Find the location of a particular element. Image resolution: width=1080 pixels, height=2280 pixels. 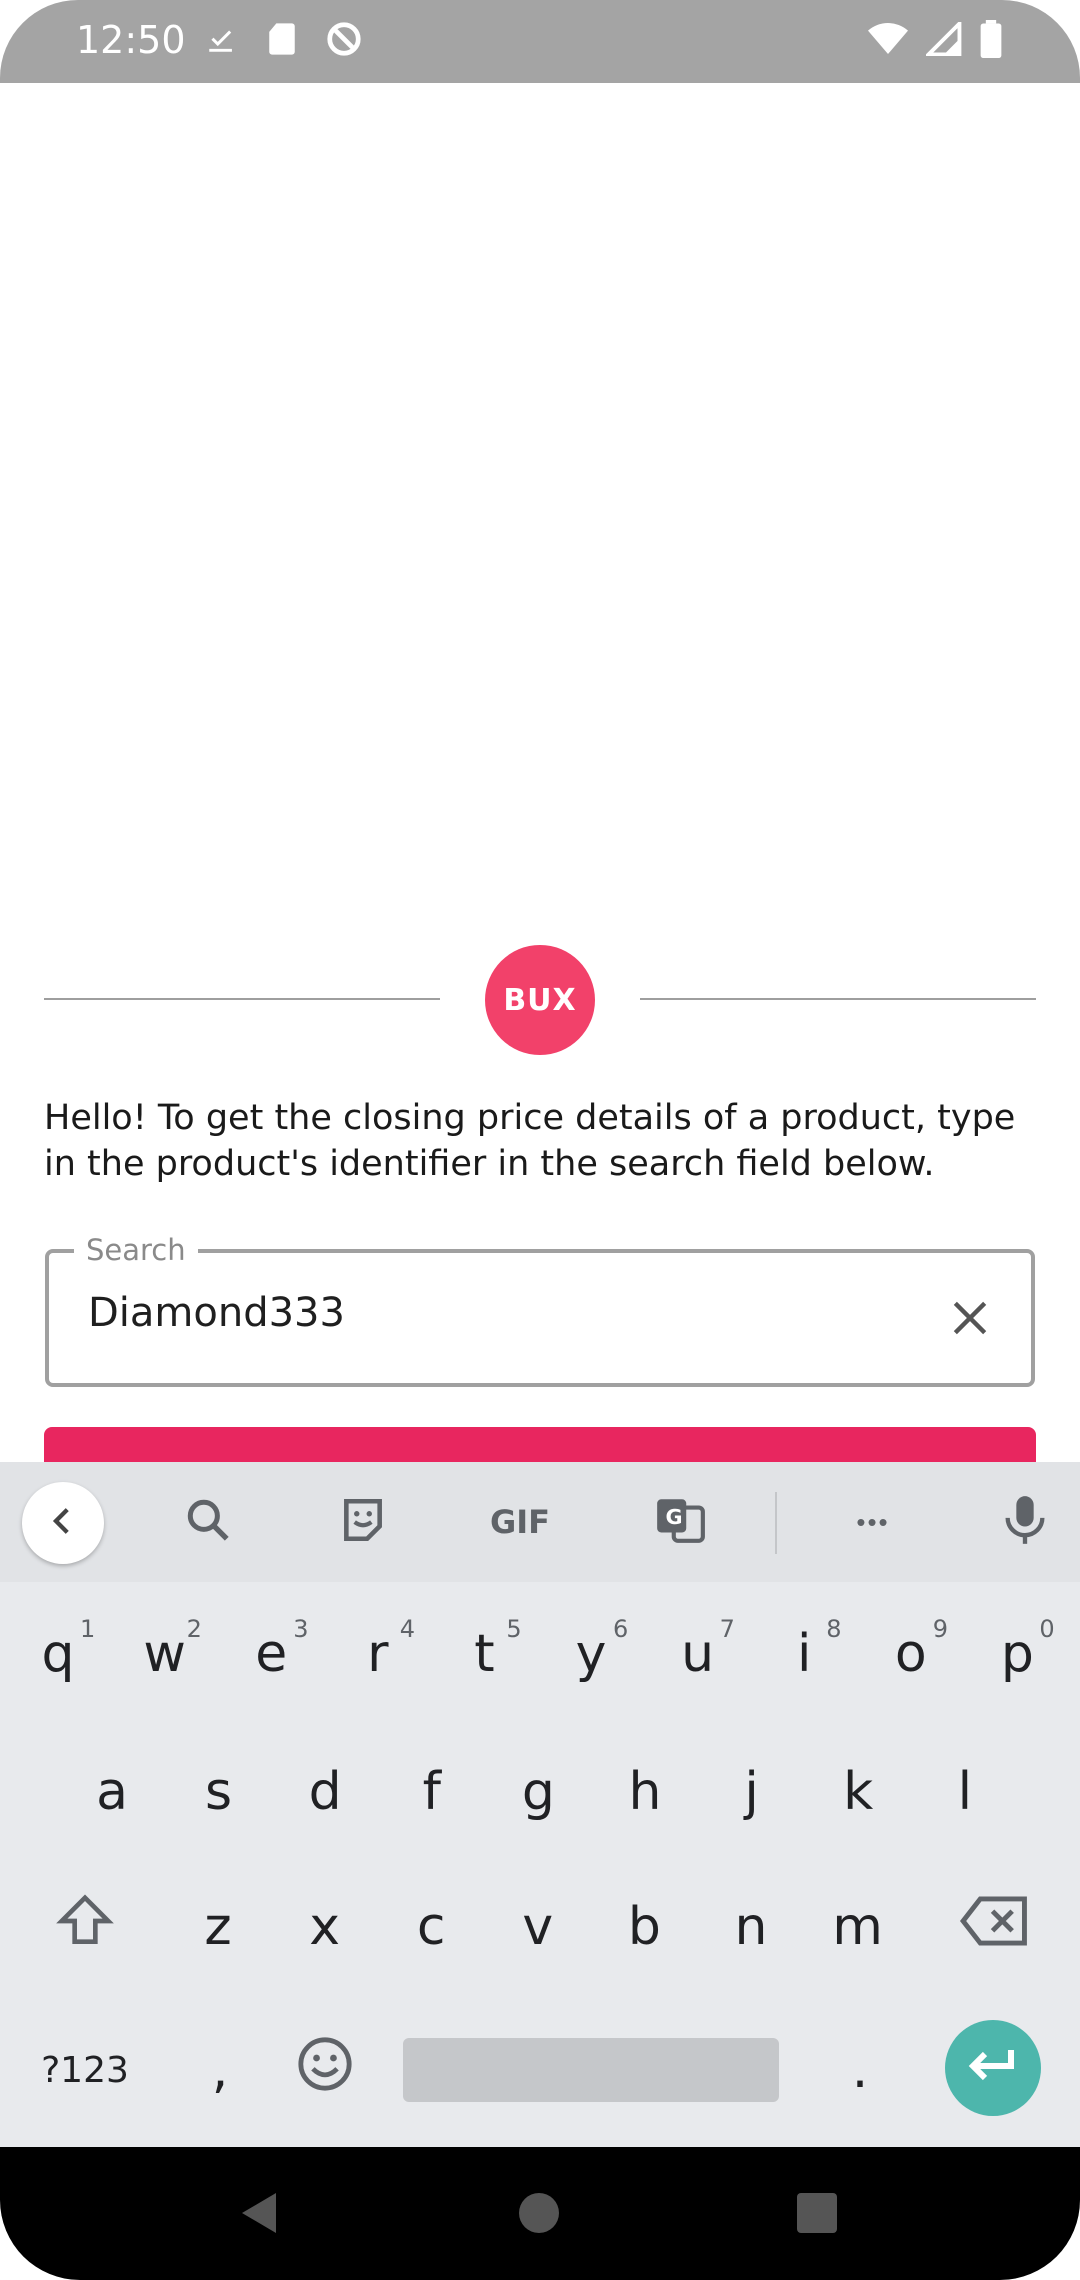

shift-key is located at coordinates (85, 1927).